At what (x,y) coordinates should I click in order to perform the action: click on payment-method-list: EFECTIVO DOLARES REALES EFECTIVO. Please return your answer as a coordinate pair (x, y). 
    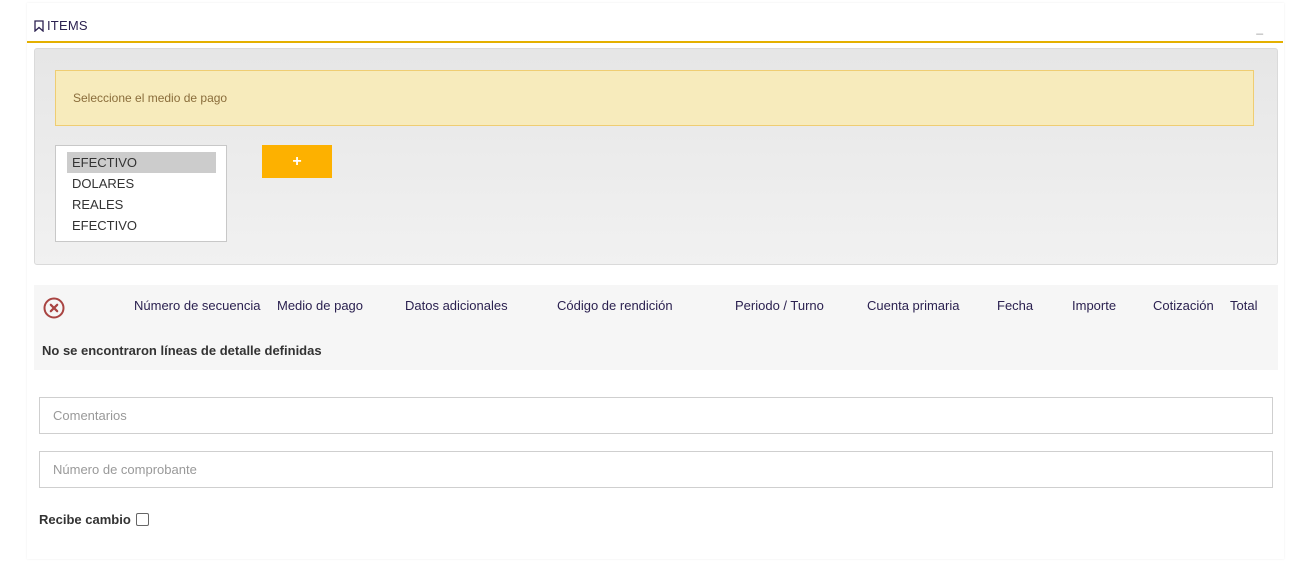
    Looking at the image, I should click on (141, 193).